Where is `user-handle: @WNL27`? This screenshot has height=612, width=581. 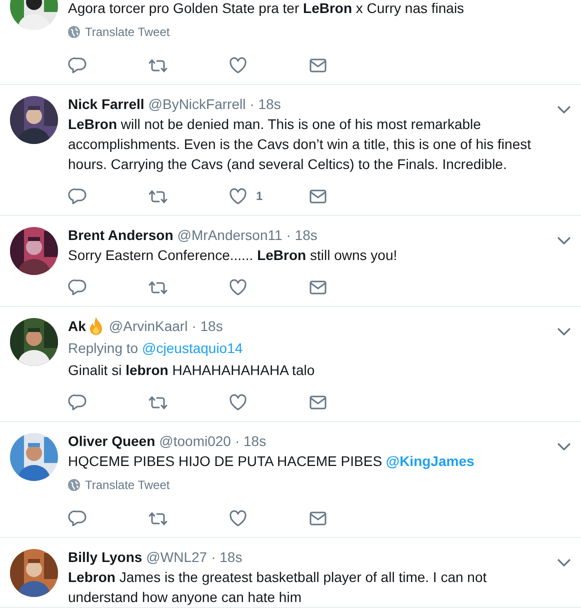 user-handle: @WNL27 is located at coordinates (177, 557).